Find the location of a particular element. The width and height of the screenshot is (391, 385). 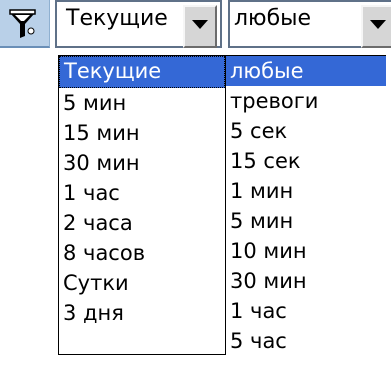

period-option: 3 дня is located at coordinates (142, 313).